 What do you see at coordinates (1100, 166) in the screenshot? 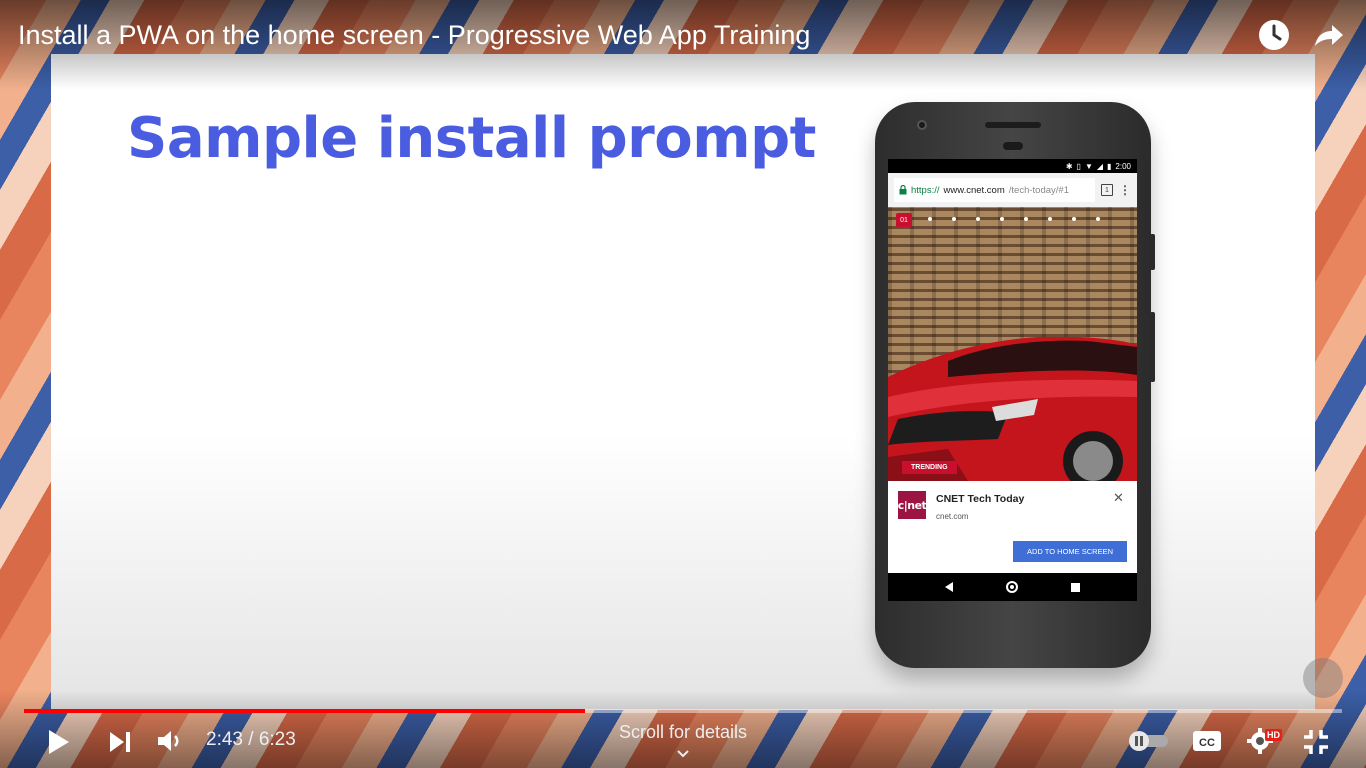
I see `signal-icon: ◢` at bounding box center [1100, 166].